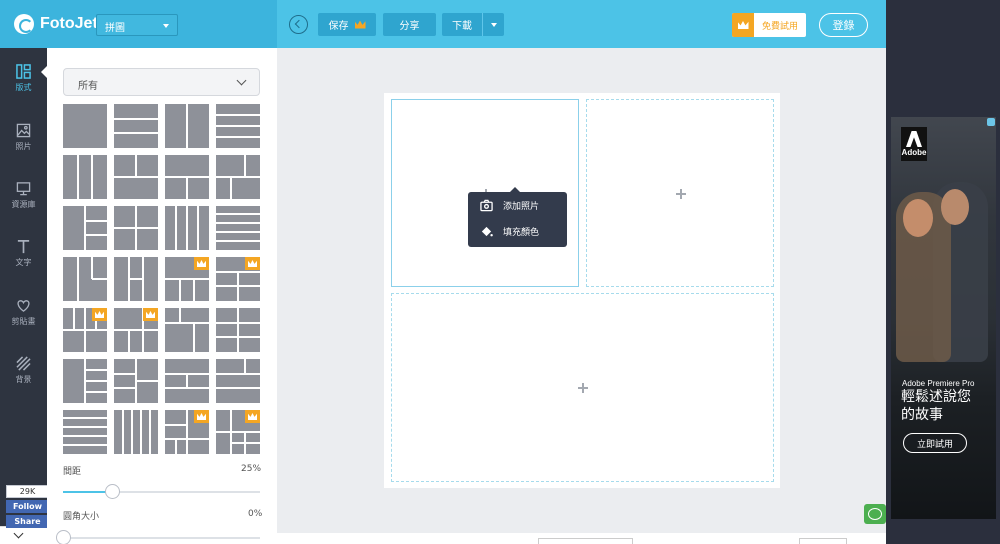 This screenshot has width=1000, height=544. I want to click on mode-dropdown: 拼圖, so click(137, 25).